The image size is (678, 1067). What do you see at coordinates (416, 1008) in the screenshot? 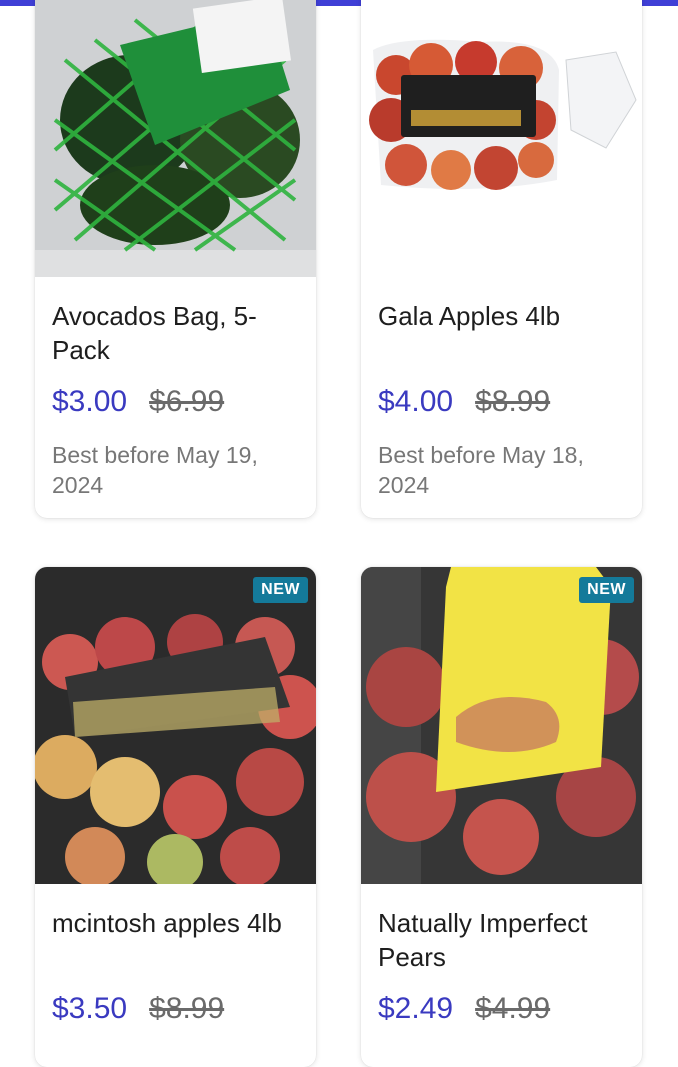
I see `sale-price: $2.49` at bounding box center [416, 1008].